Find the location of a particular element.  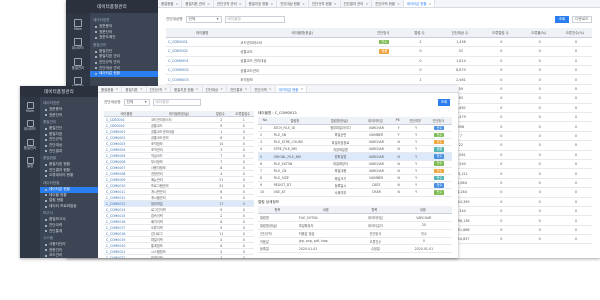

sidebar-item: 코드관리 is located at coordinates (69, 255).